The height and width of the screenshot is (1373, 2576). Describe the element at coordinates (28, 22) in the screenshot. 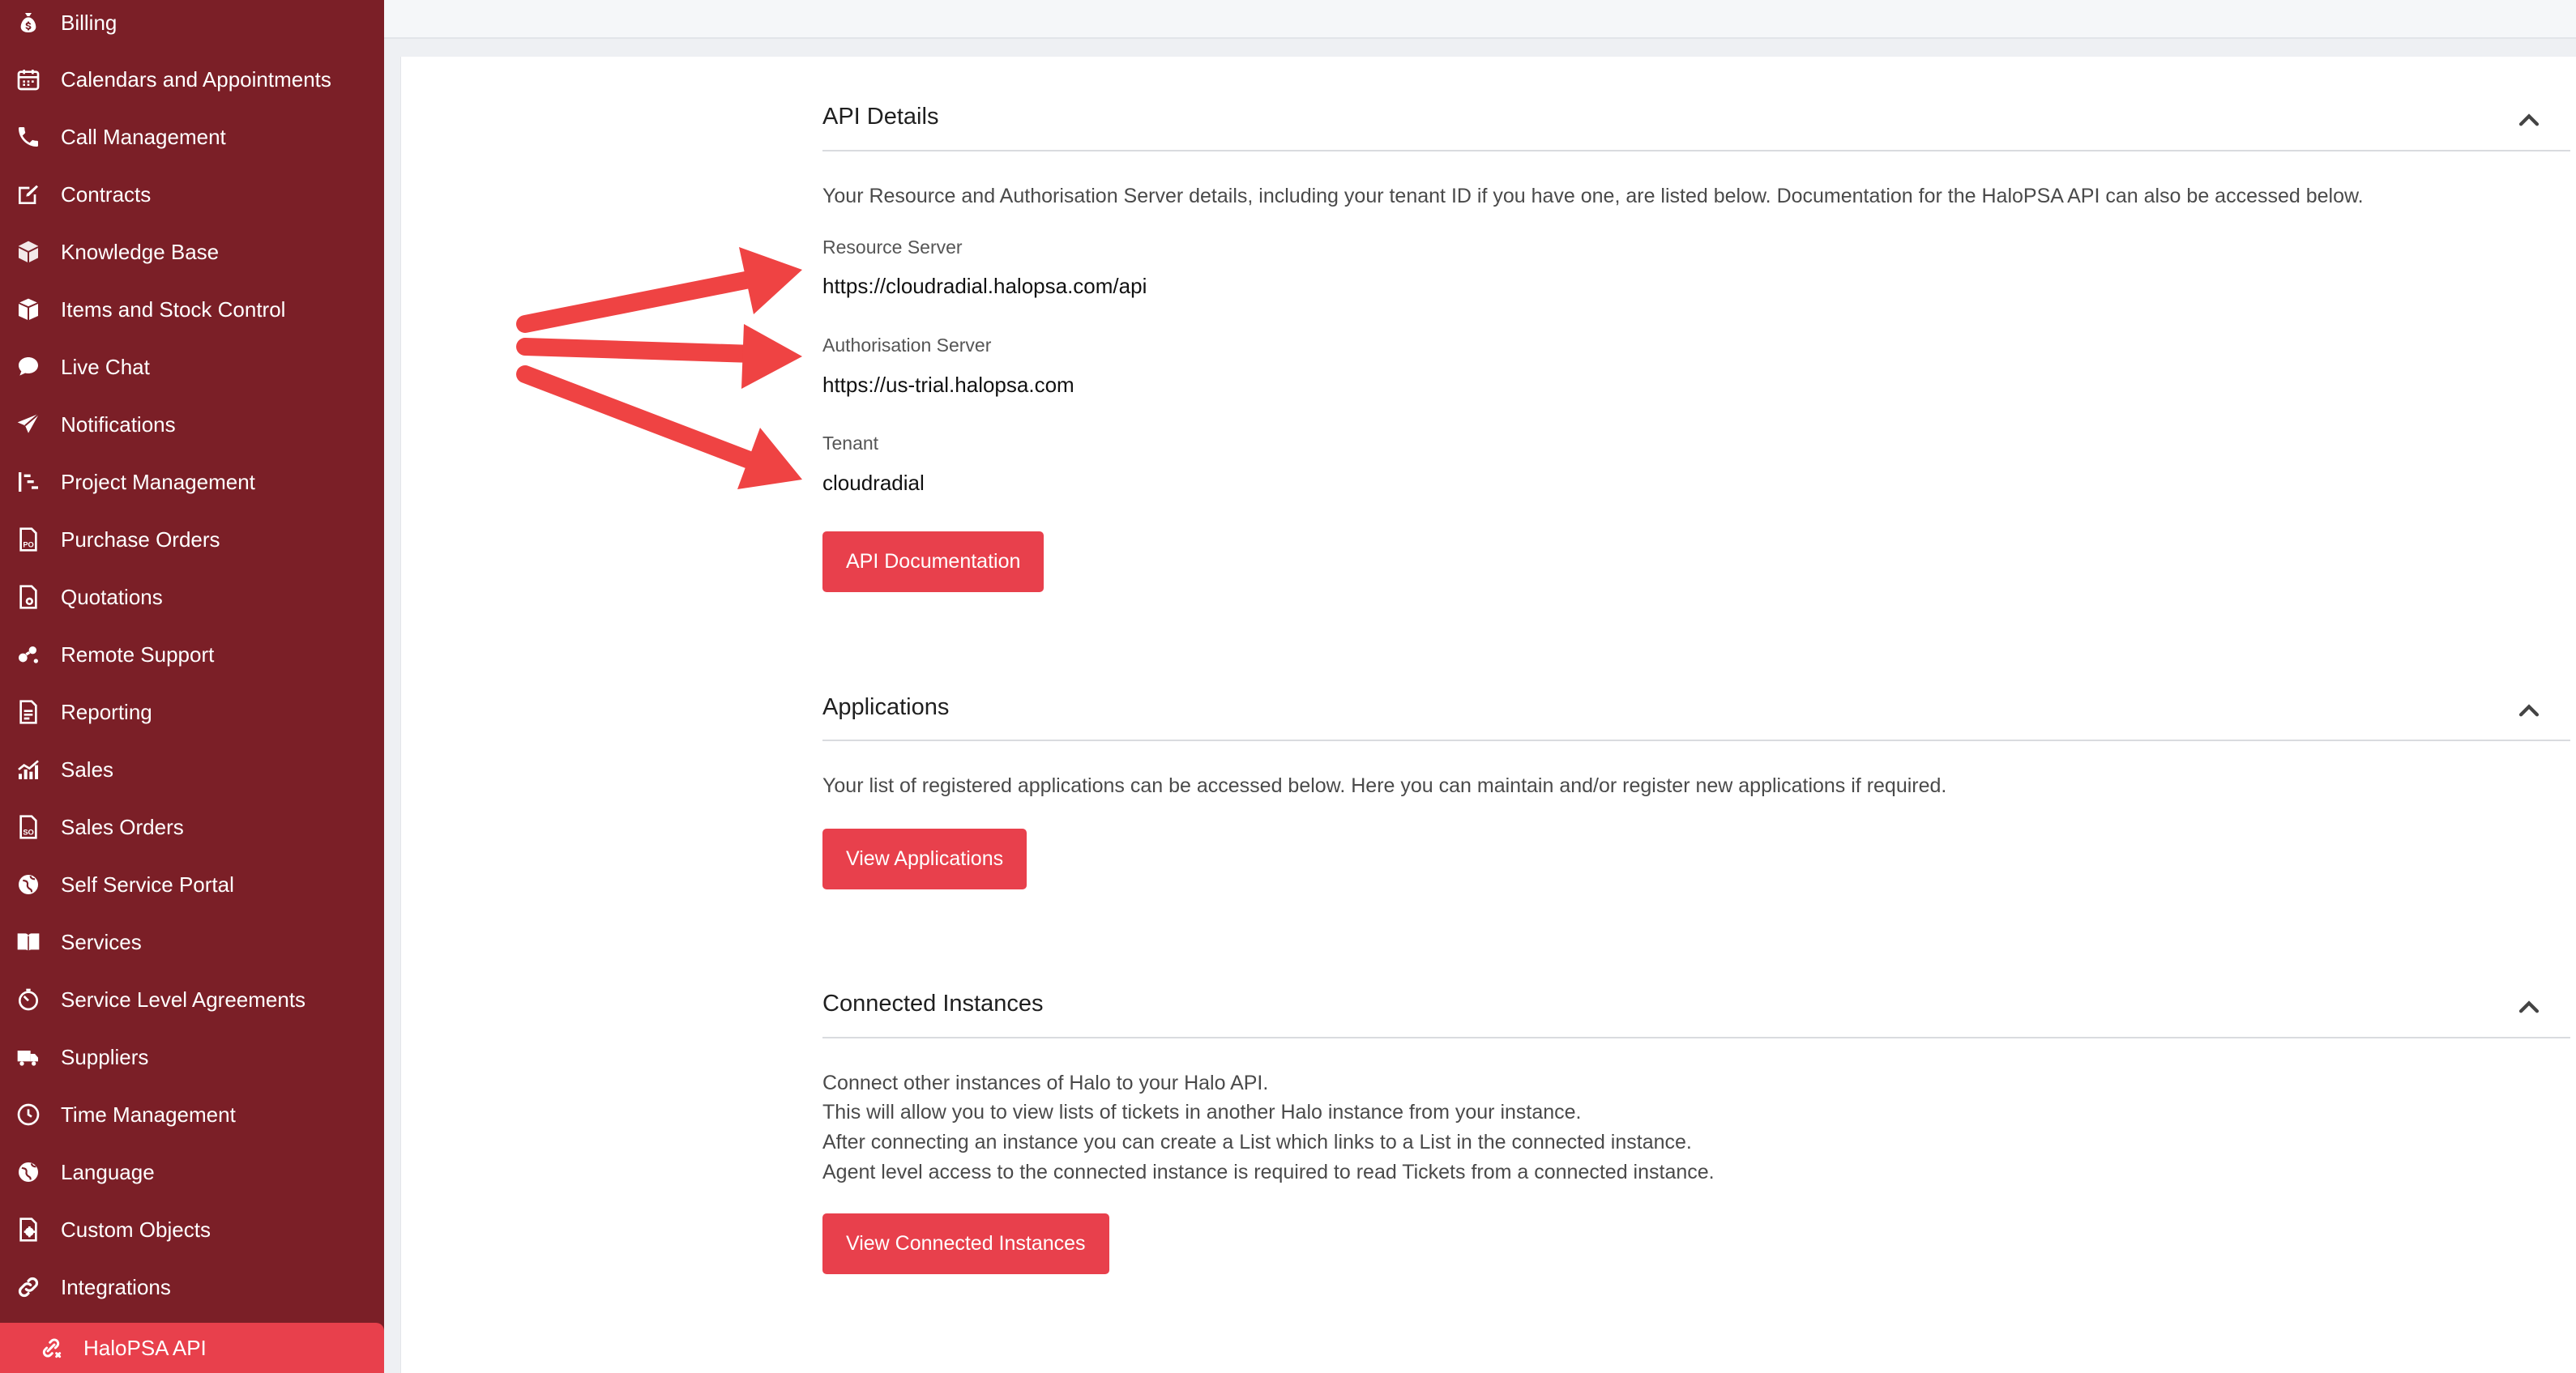

I see `money-bag-icon` at that location.